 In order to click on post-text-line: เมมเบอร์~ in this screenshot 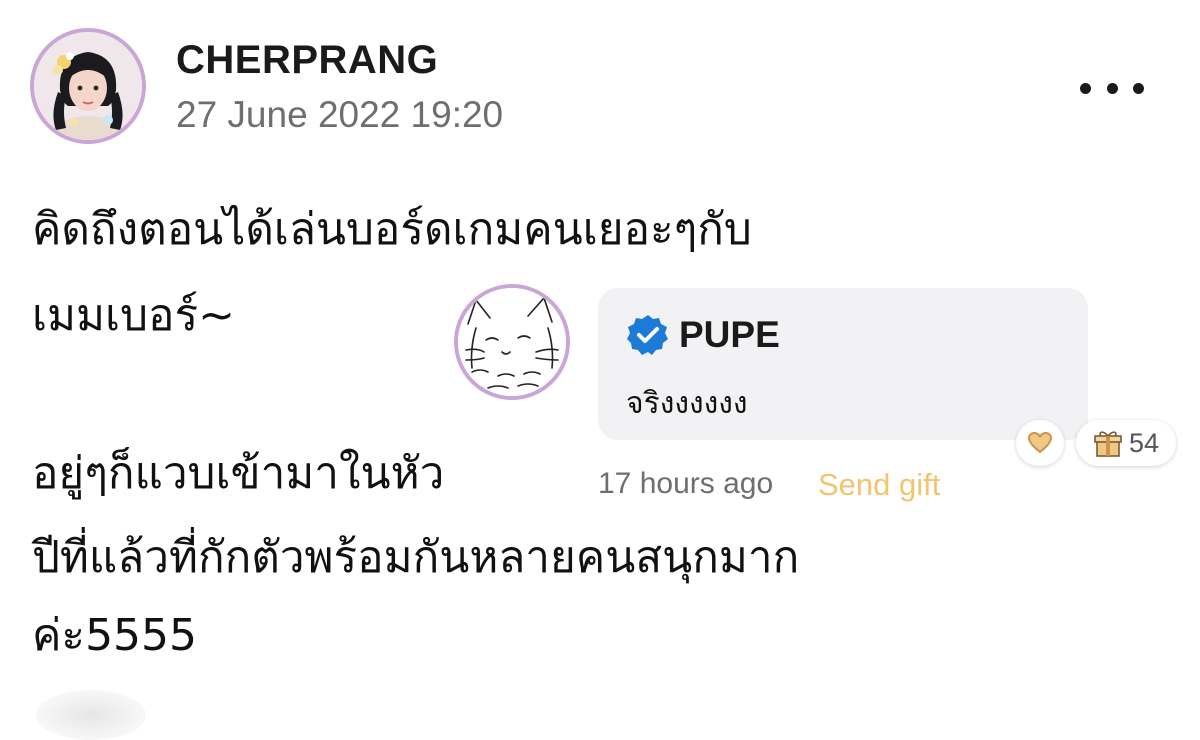, I will do `click(133, 315)`.